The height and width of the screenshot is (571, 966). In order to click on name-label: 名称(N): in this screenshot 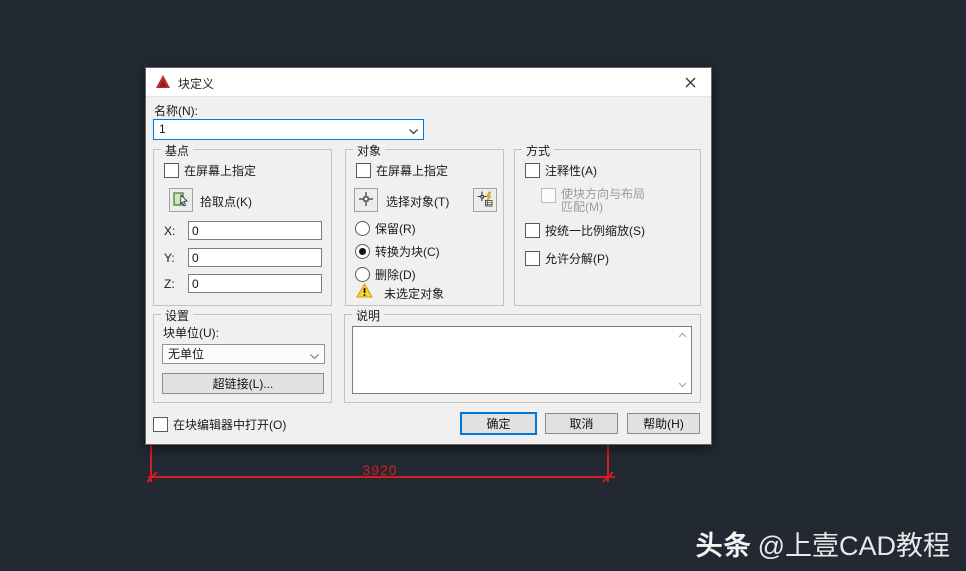, I will do `click(176, 111)`.